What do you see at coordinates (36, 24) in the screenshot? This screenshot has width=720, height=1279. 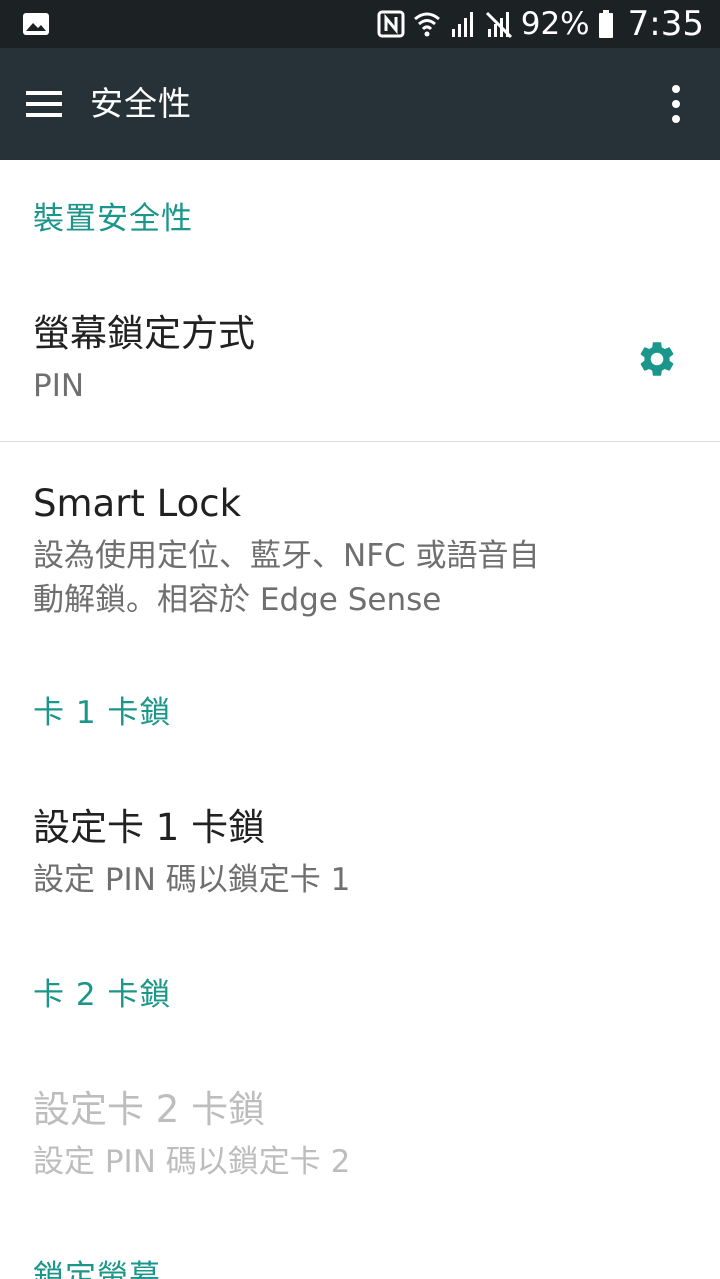 I see `gallery-icon` at bounding box center [36, 24].